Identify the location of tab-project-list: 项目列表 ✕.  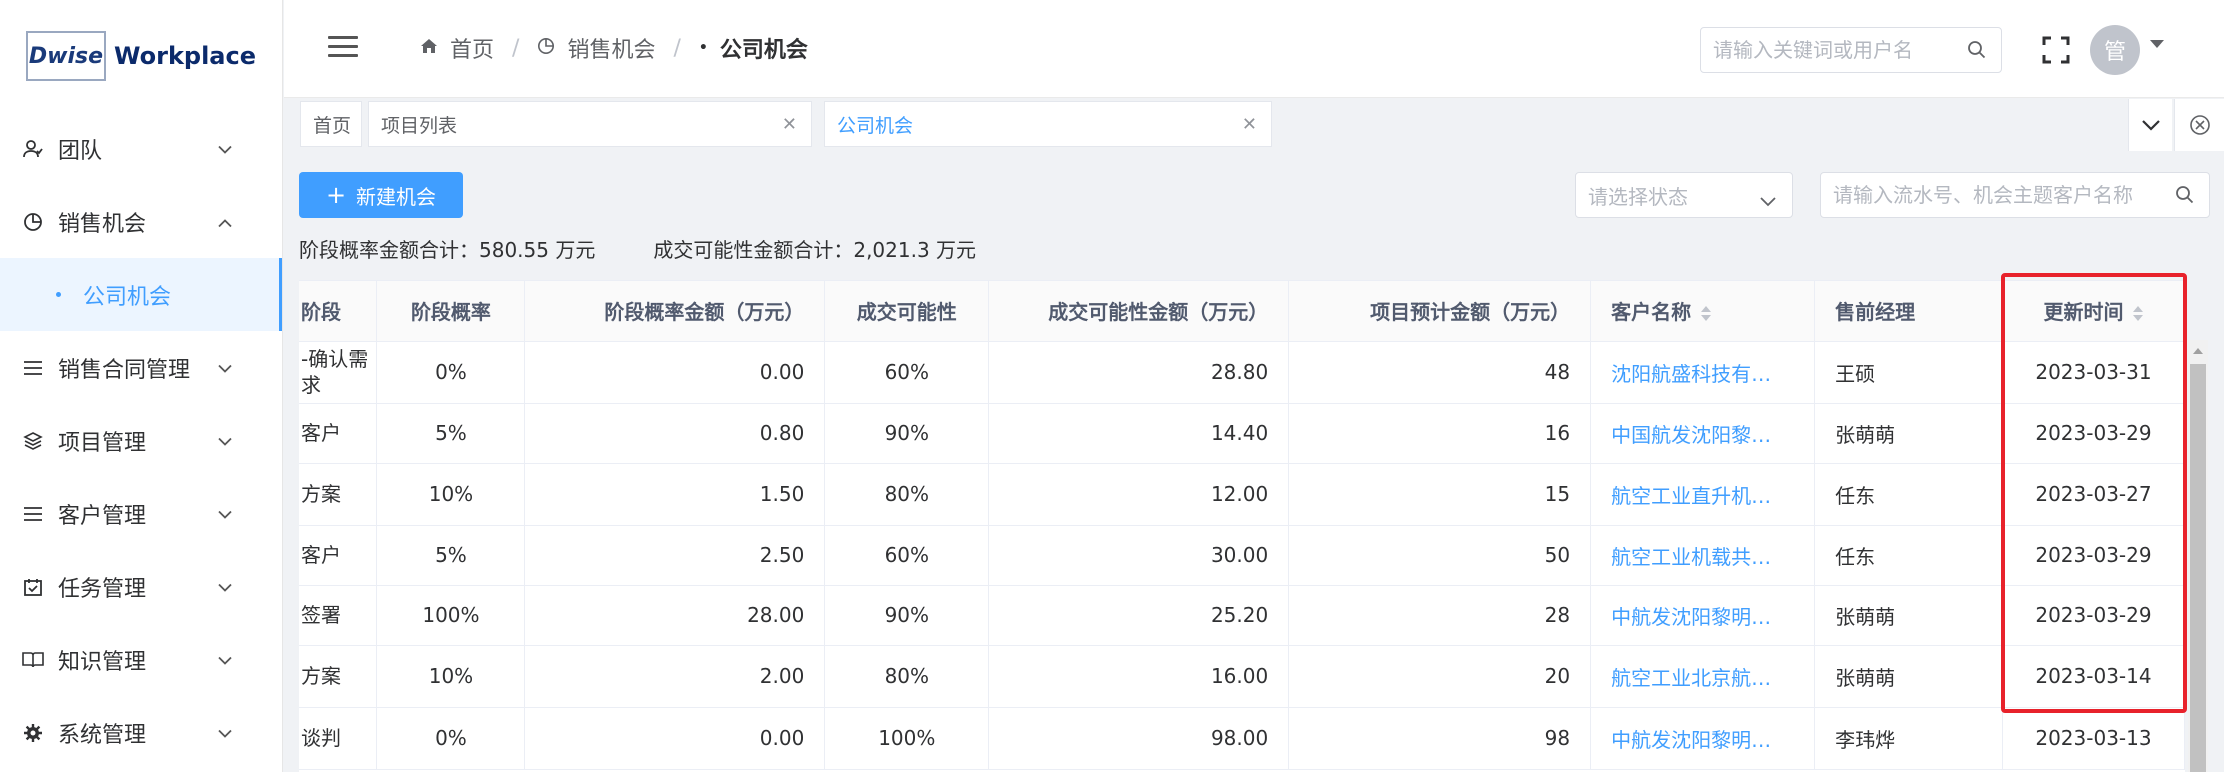
(590, 124).